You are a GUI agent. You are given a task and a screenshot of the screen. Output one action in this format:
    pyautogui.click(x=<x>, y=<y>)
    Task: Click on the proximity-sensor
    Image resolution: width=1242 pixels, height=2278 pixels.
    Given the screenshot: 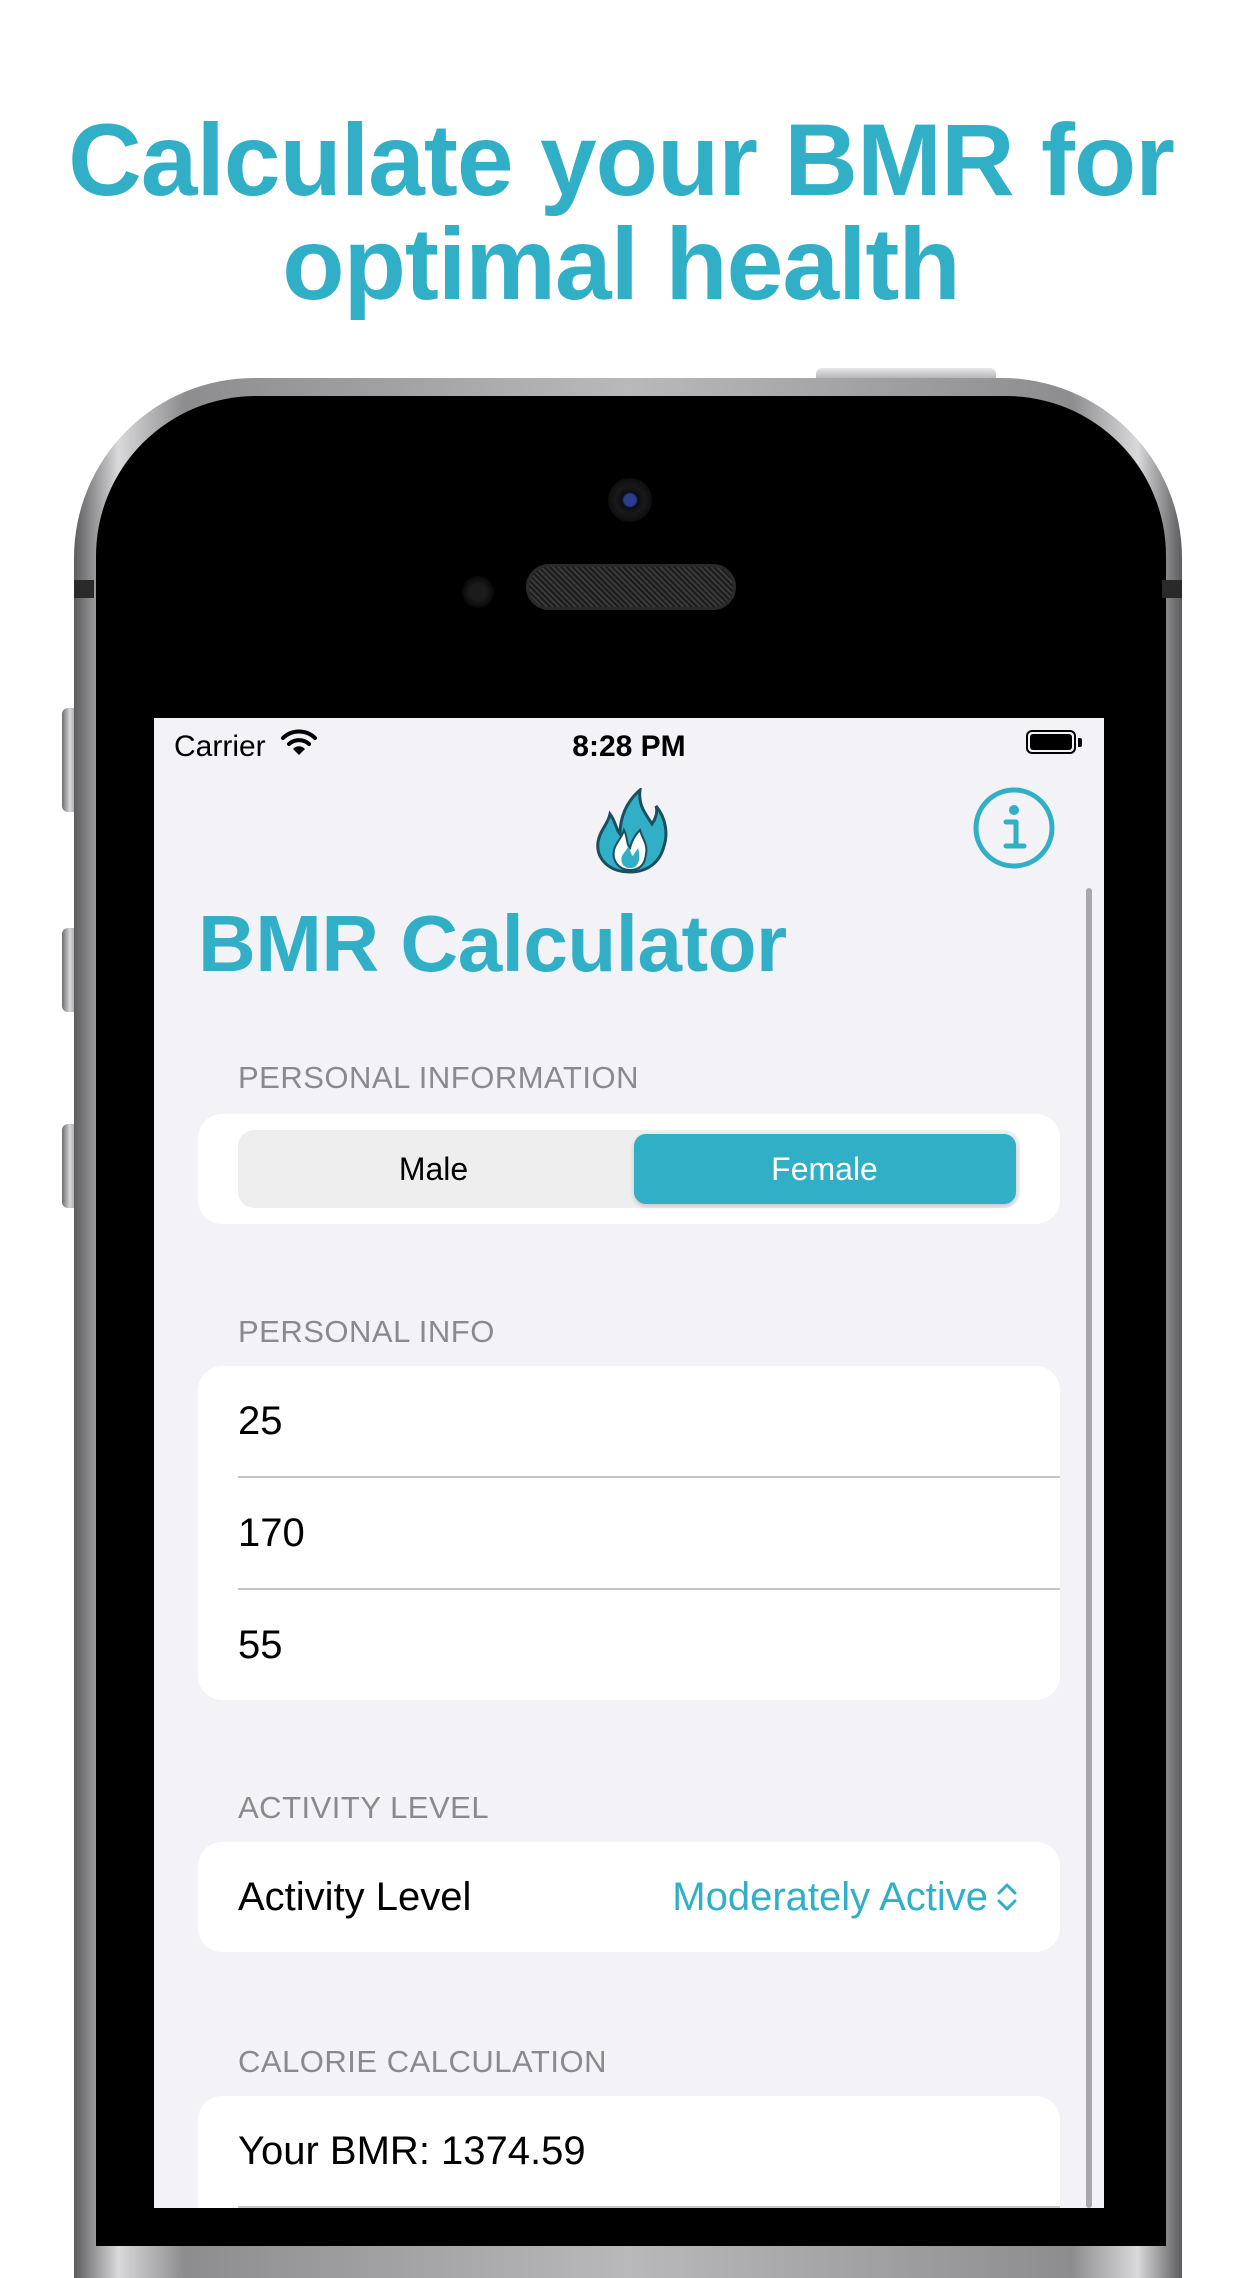 What is the action you would take?
    pyautogui.click(x=478, y=592)
    